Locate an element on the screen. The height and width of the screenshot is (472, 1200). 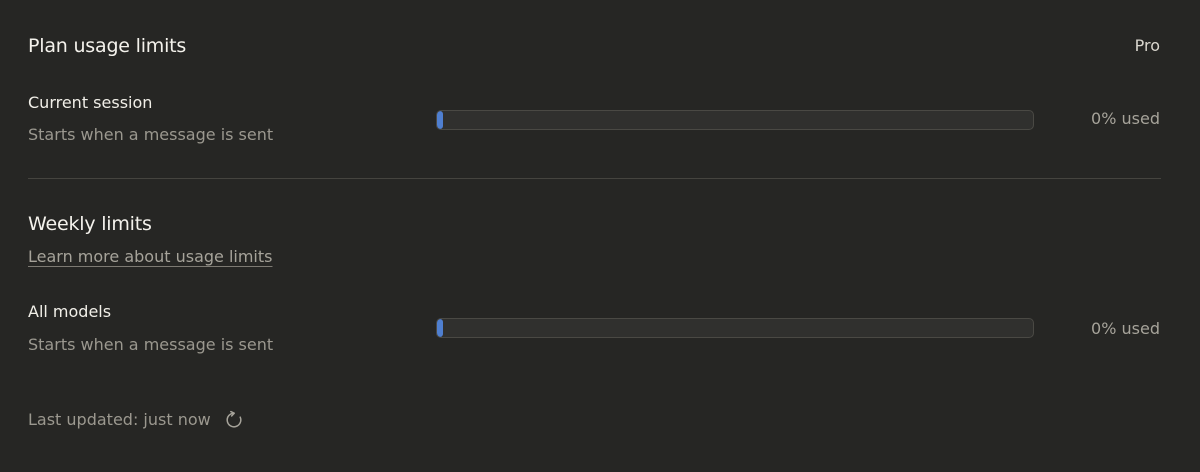
current-session-progress-bar is located at coordinates (735, 120).